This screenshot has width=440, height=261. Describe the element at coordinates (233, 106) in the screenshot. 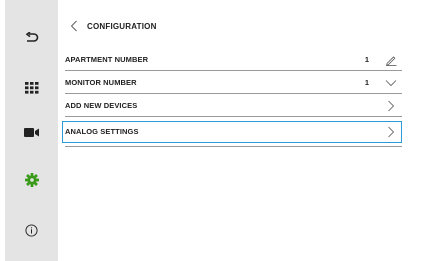

I see `add-new-devices-row: ADD NEW DEVICES` at that location.